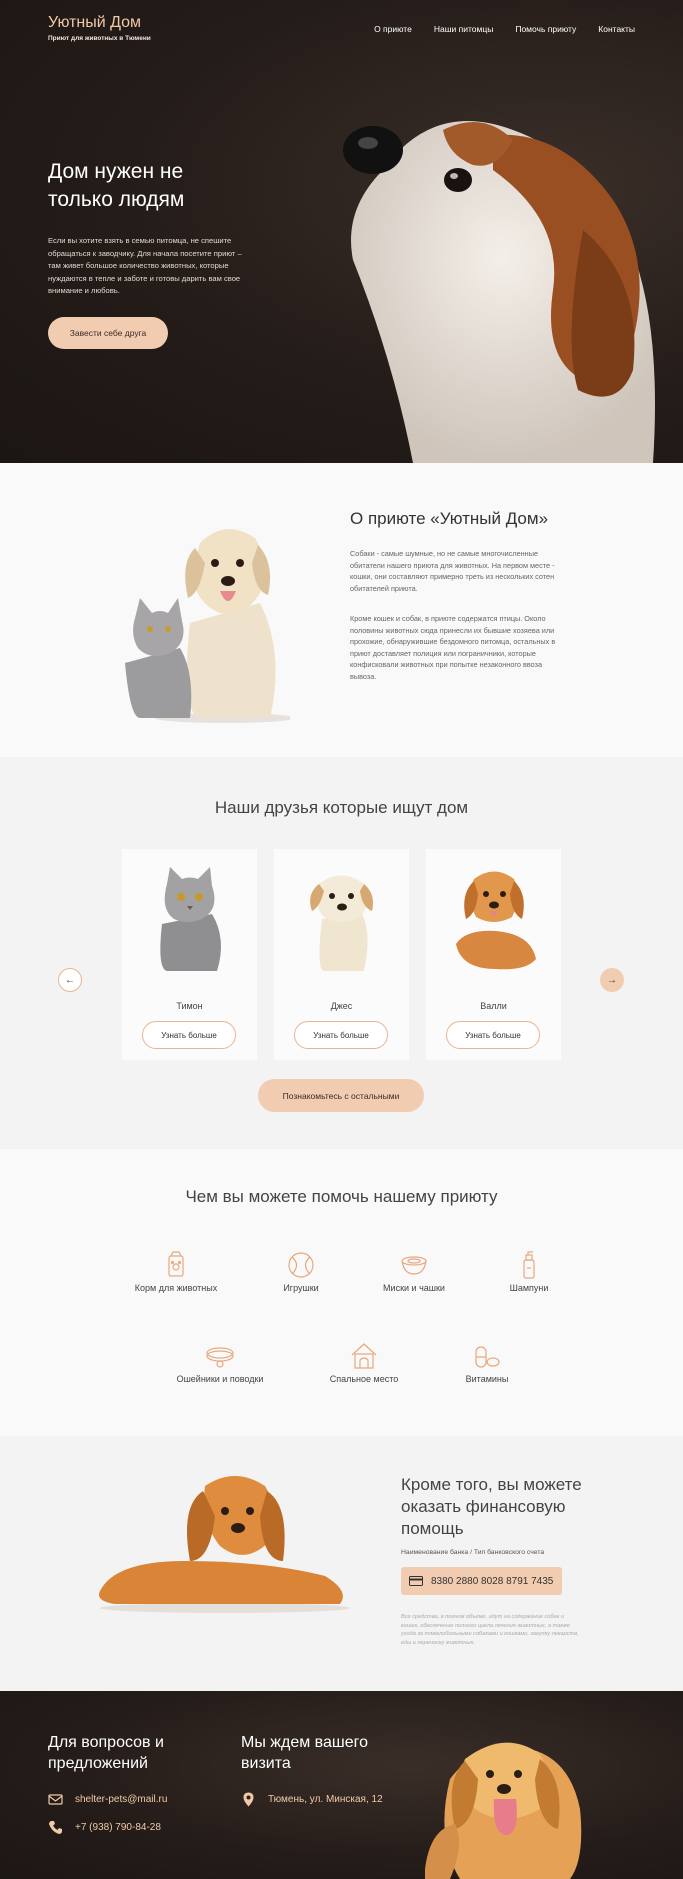 This screenshot has width=683, height=1879. I want to click on credit-card-icon, so click(416, 1581).